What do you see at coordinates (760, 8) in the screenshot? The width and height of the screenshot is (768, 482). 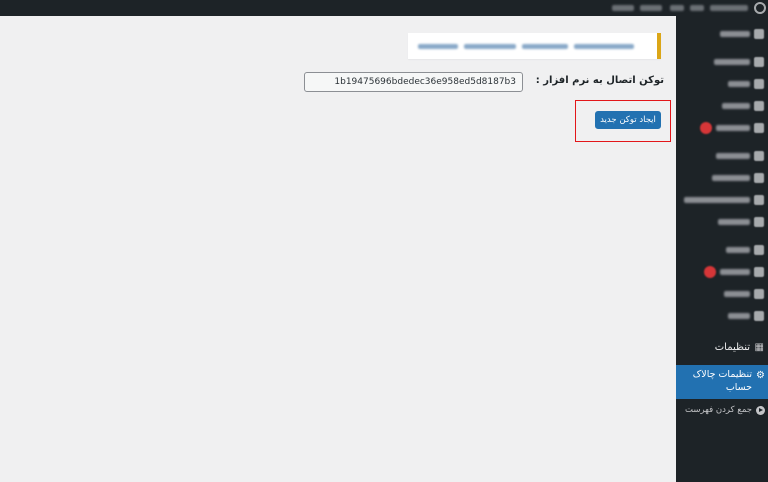 I see `wordpress-logo-icon` at bounding box center [760, 8].